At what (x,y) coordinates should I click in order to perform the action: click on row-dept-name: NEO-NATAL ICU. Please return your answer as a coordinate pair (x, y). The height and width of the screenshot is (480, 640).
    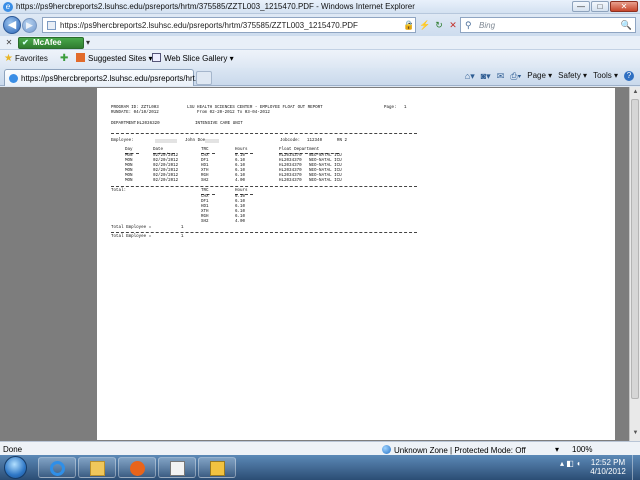
    Looking at the image, I should click on (325, 181).